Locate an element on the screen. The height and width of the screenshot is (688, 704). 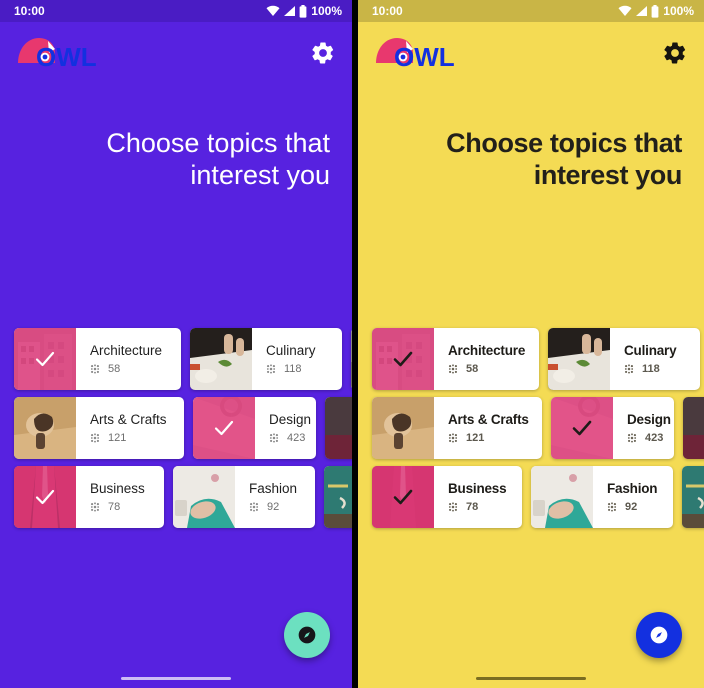
topic-meta: 118 is located at coordinates (299, 369).